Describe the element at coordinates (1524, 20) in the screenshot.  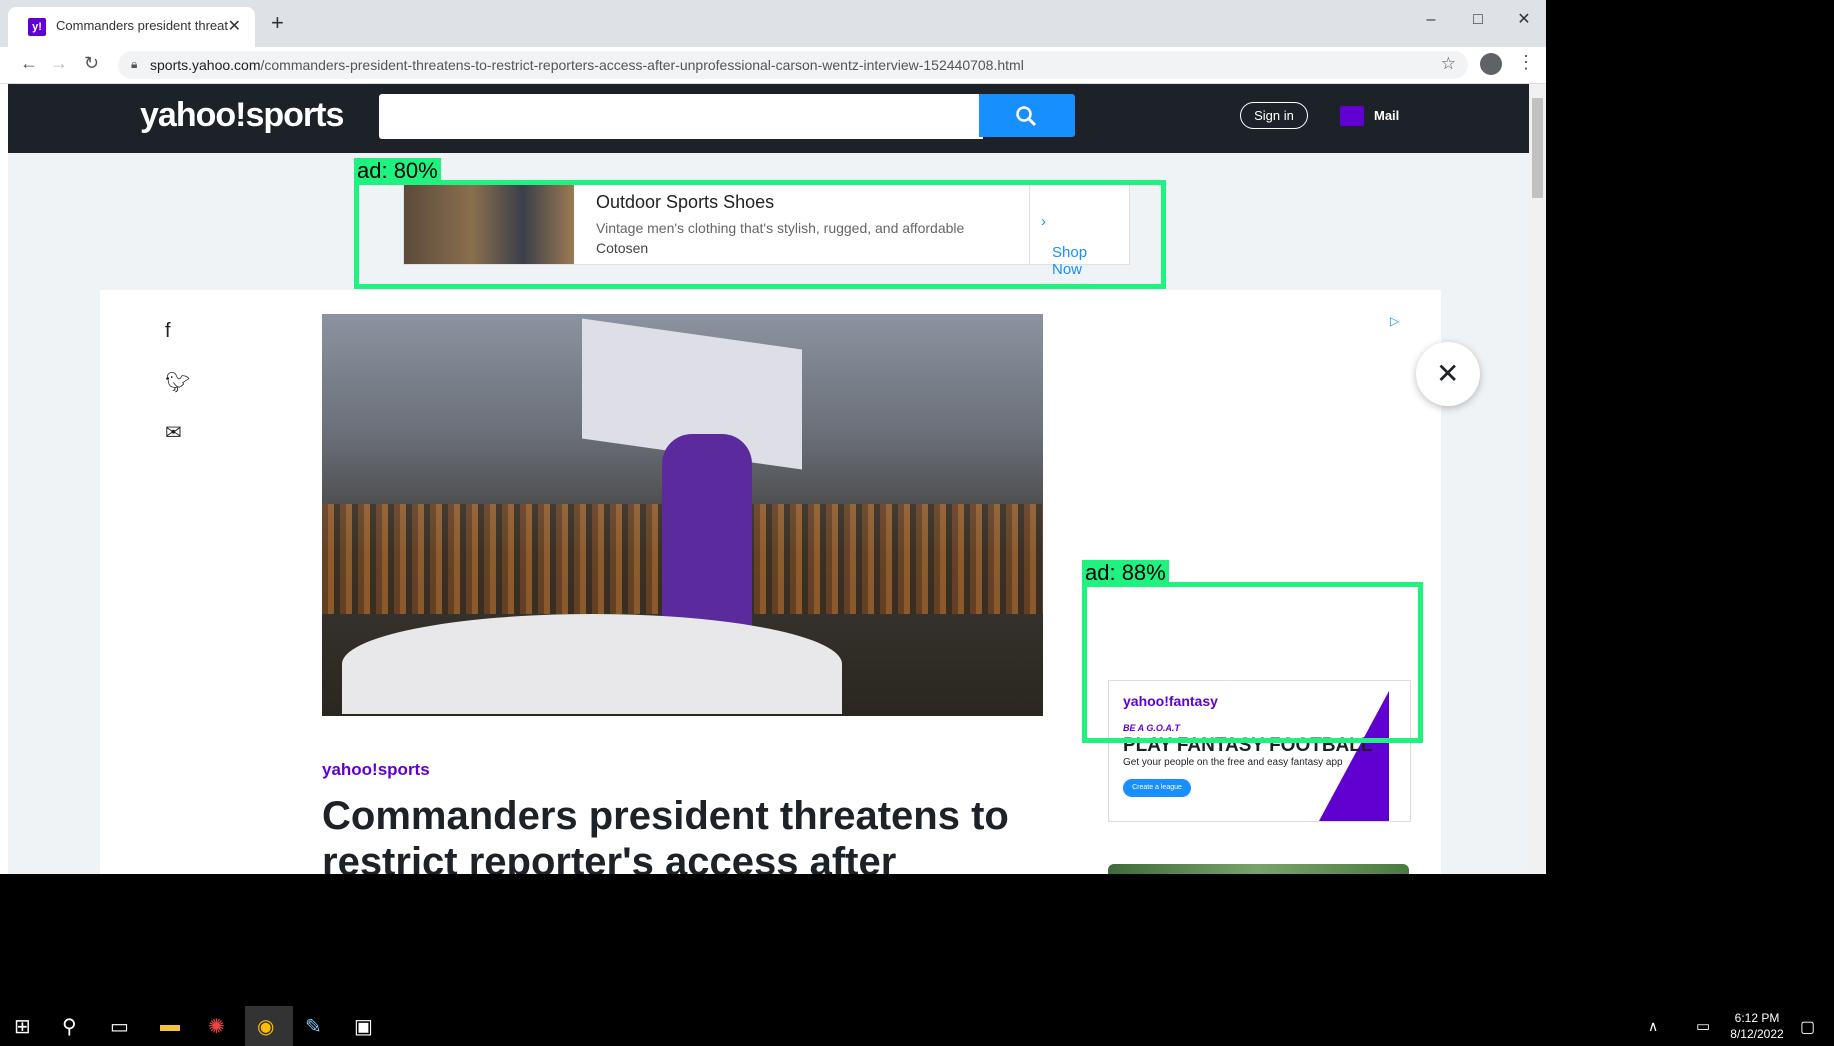
I see `window-close-button: ✕` at that location.